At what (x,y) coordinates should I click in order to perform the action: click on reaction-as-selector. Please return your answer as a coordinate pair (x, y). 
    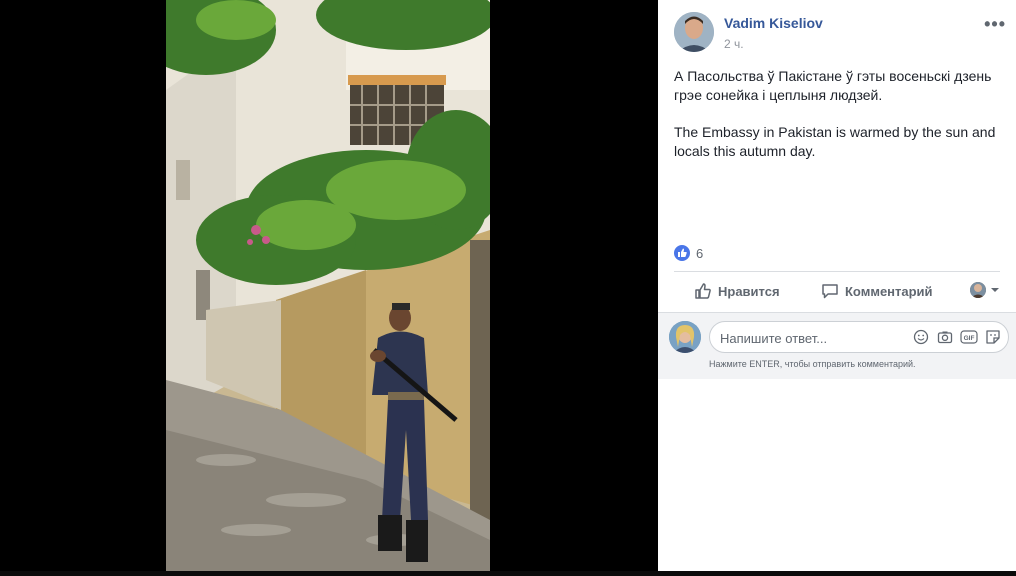
    Looking at the image, I should click on (985, 290).